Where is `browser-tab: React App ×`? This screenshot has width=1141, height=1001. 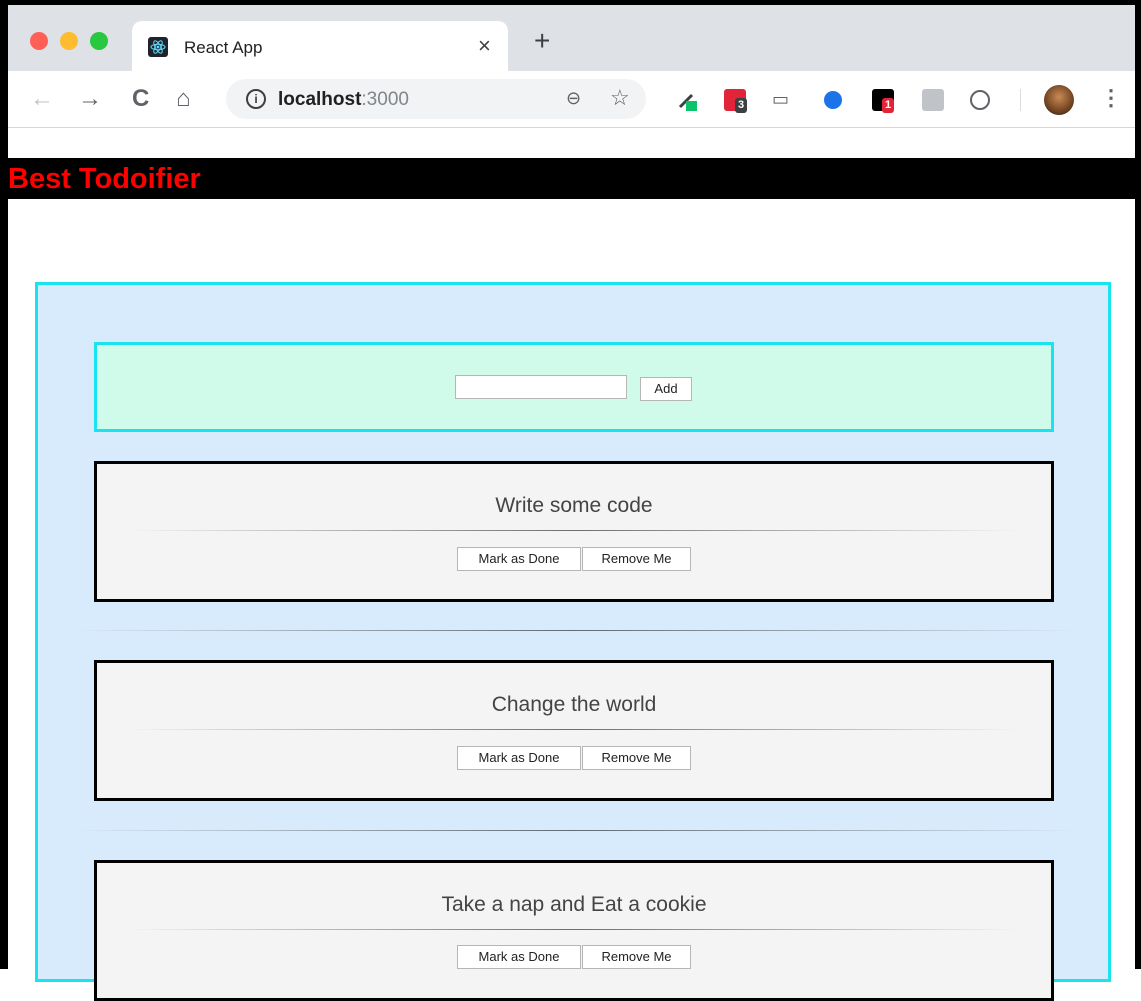
browser-tab: React App × is located at coordinates (320, 46).